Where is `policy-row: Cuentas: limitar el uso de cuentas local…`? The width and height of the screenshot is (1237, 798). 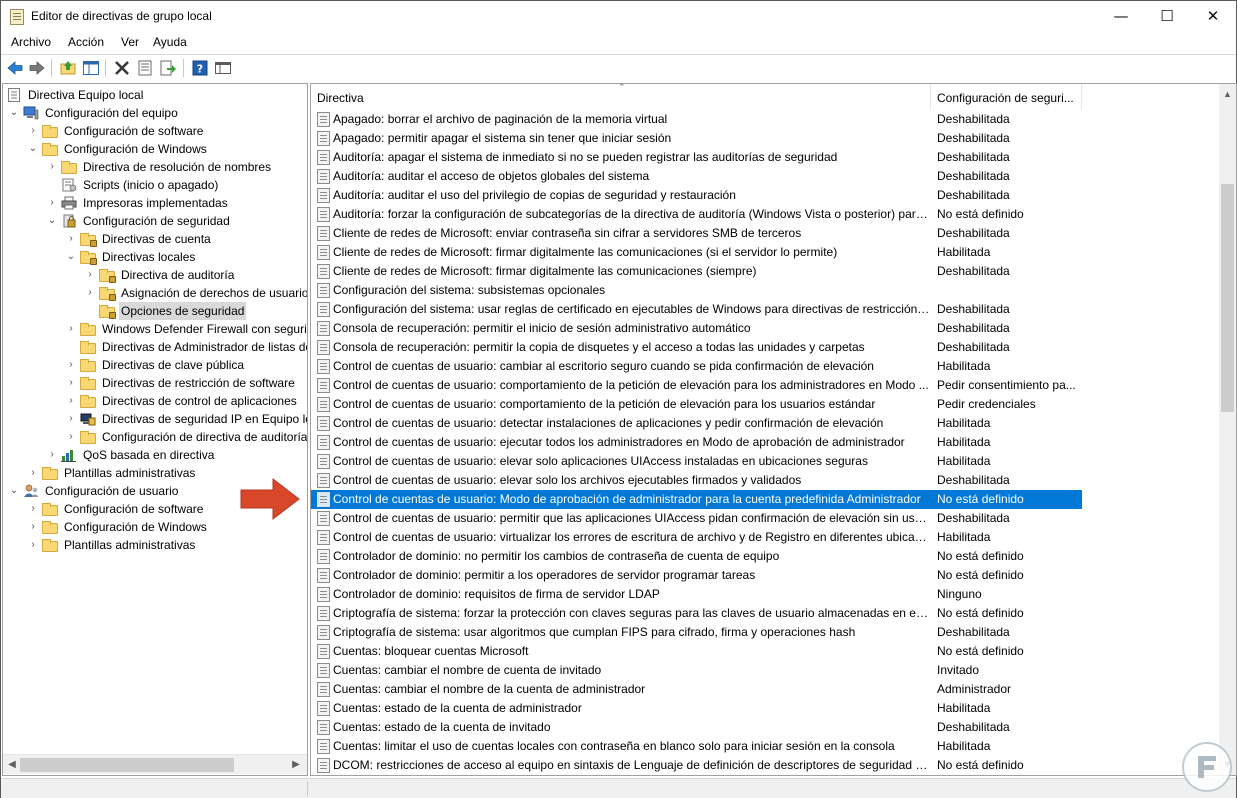
policy-row: Cuentas: limitar el uso de cuentas local… is located at coordinates (696, 746).